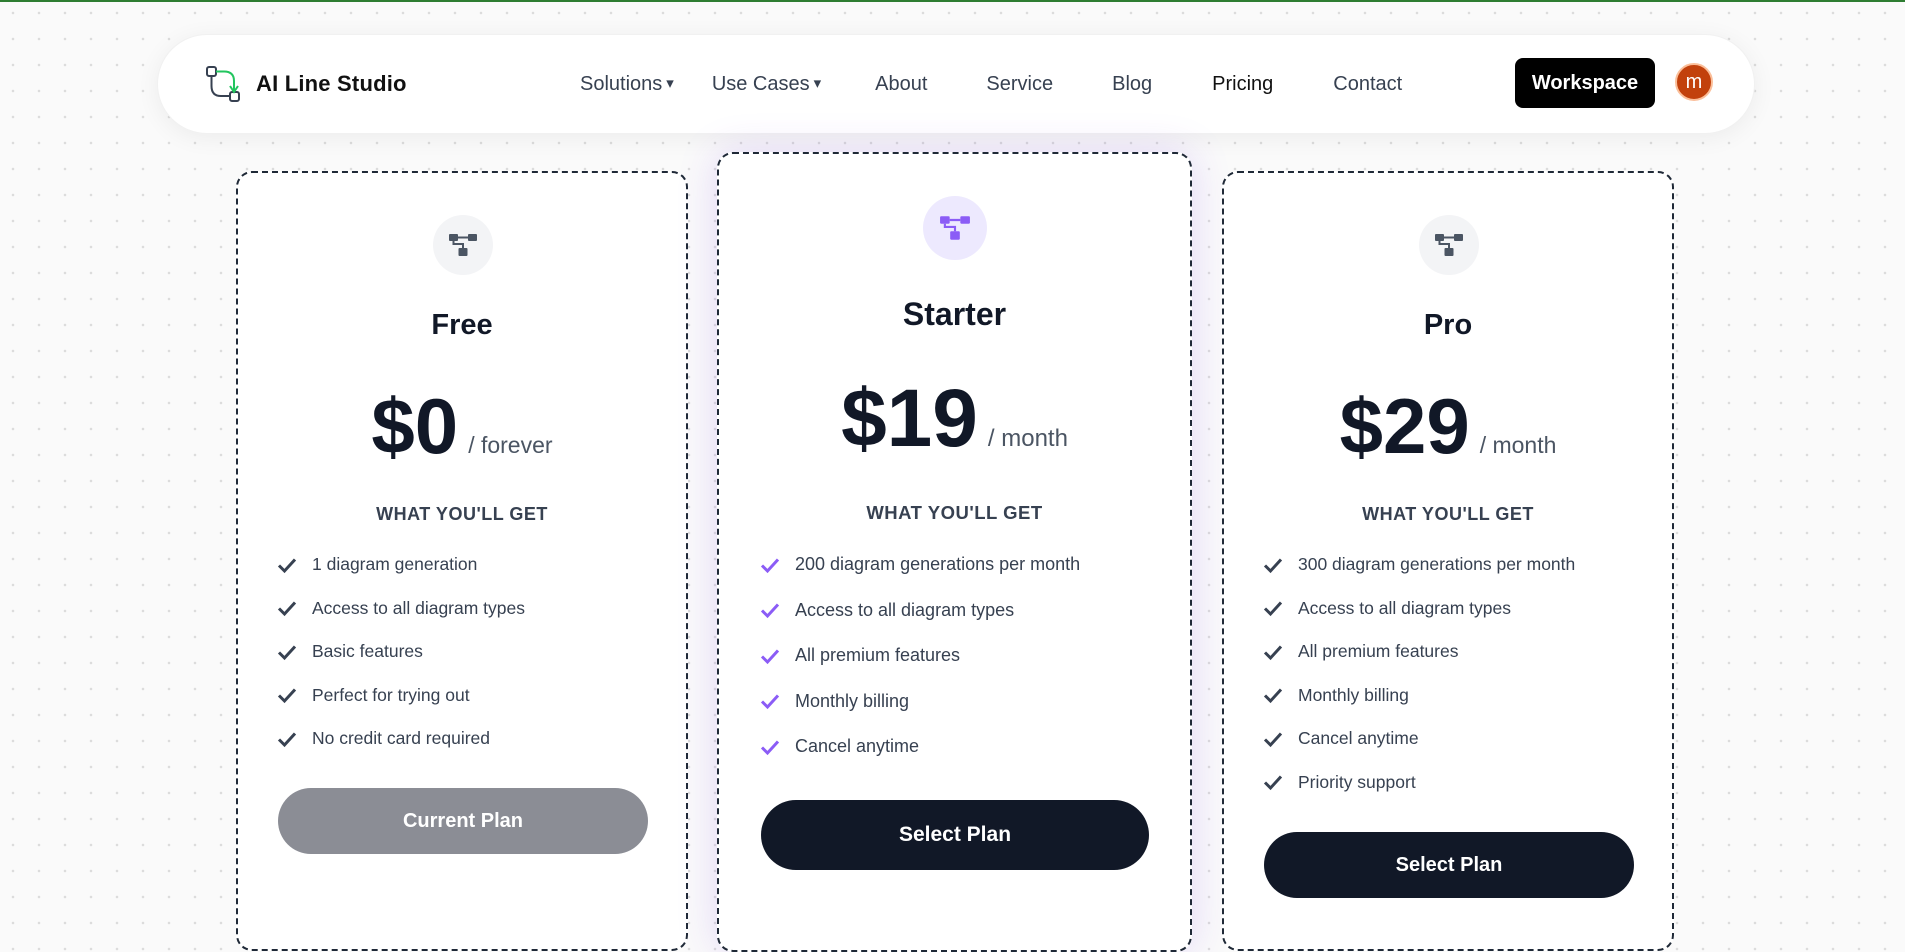  I want to click on feature-item: 1 diagram generation, so click(500, 565).